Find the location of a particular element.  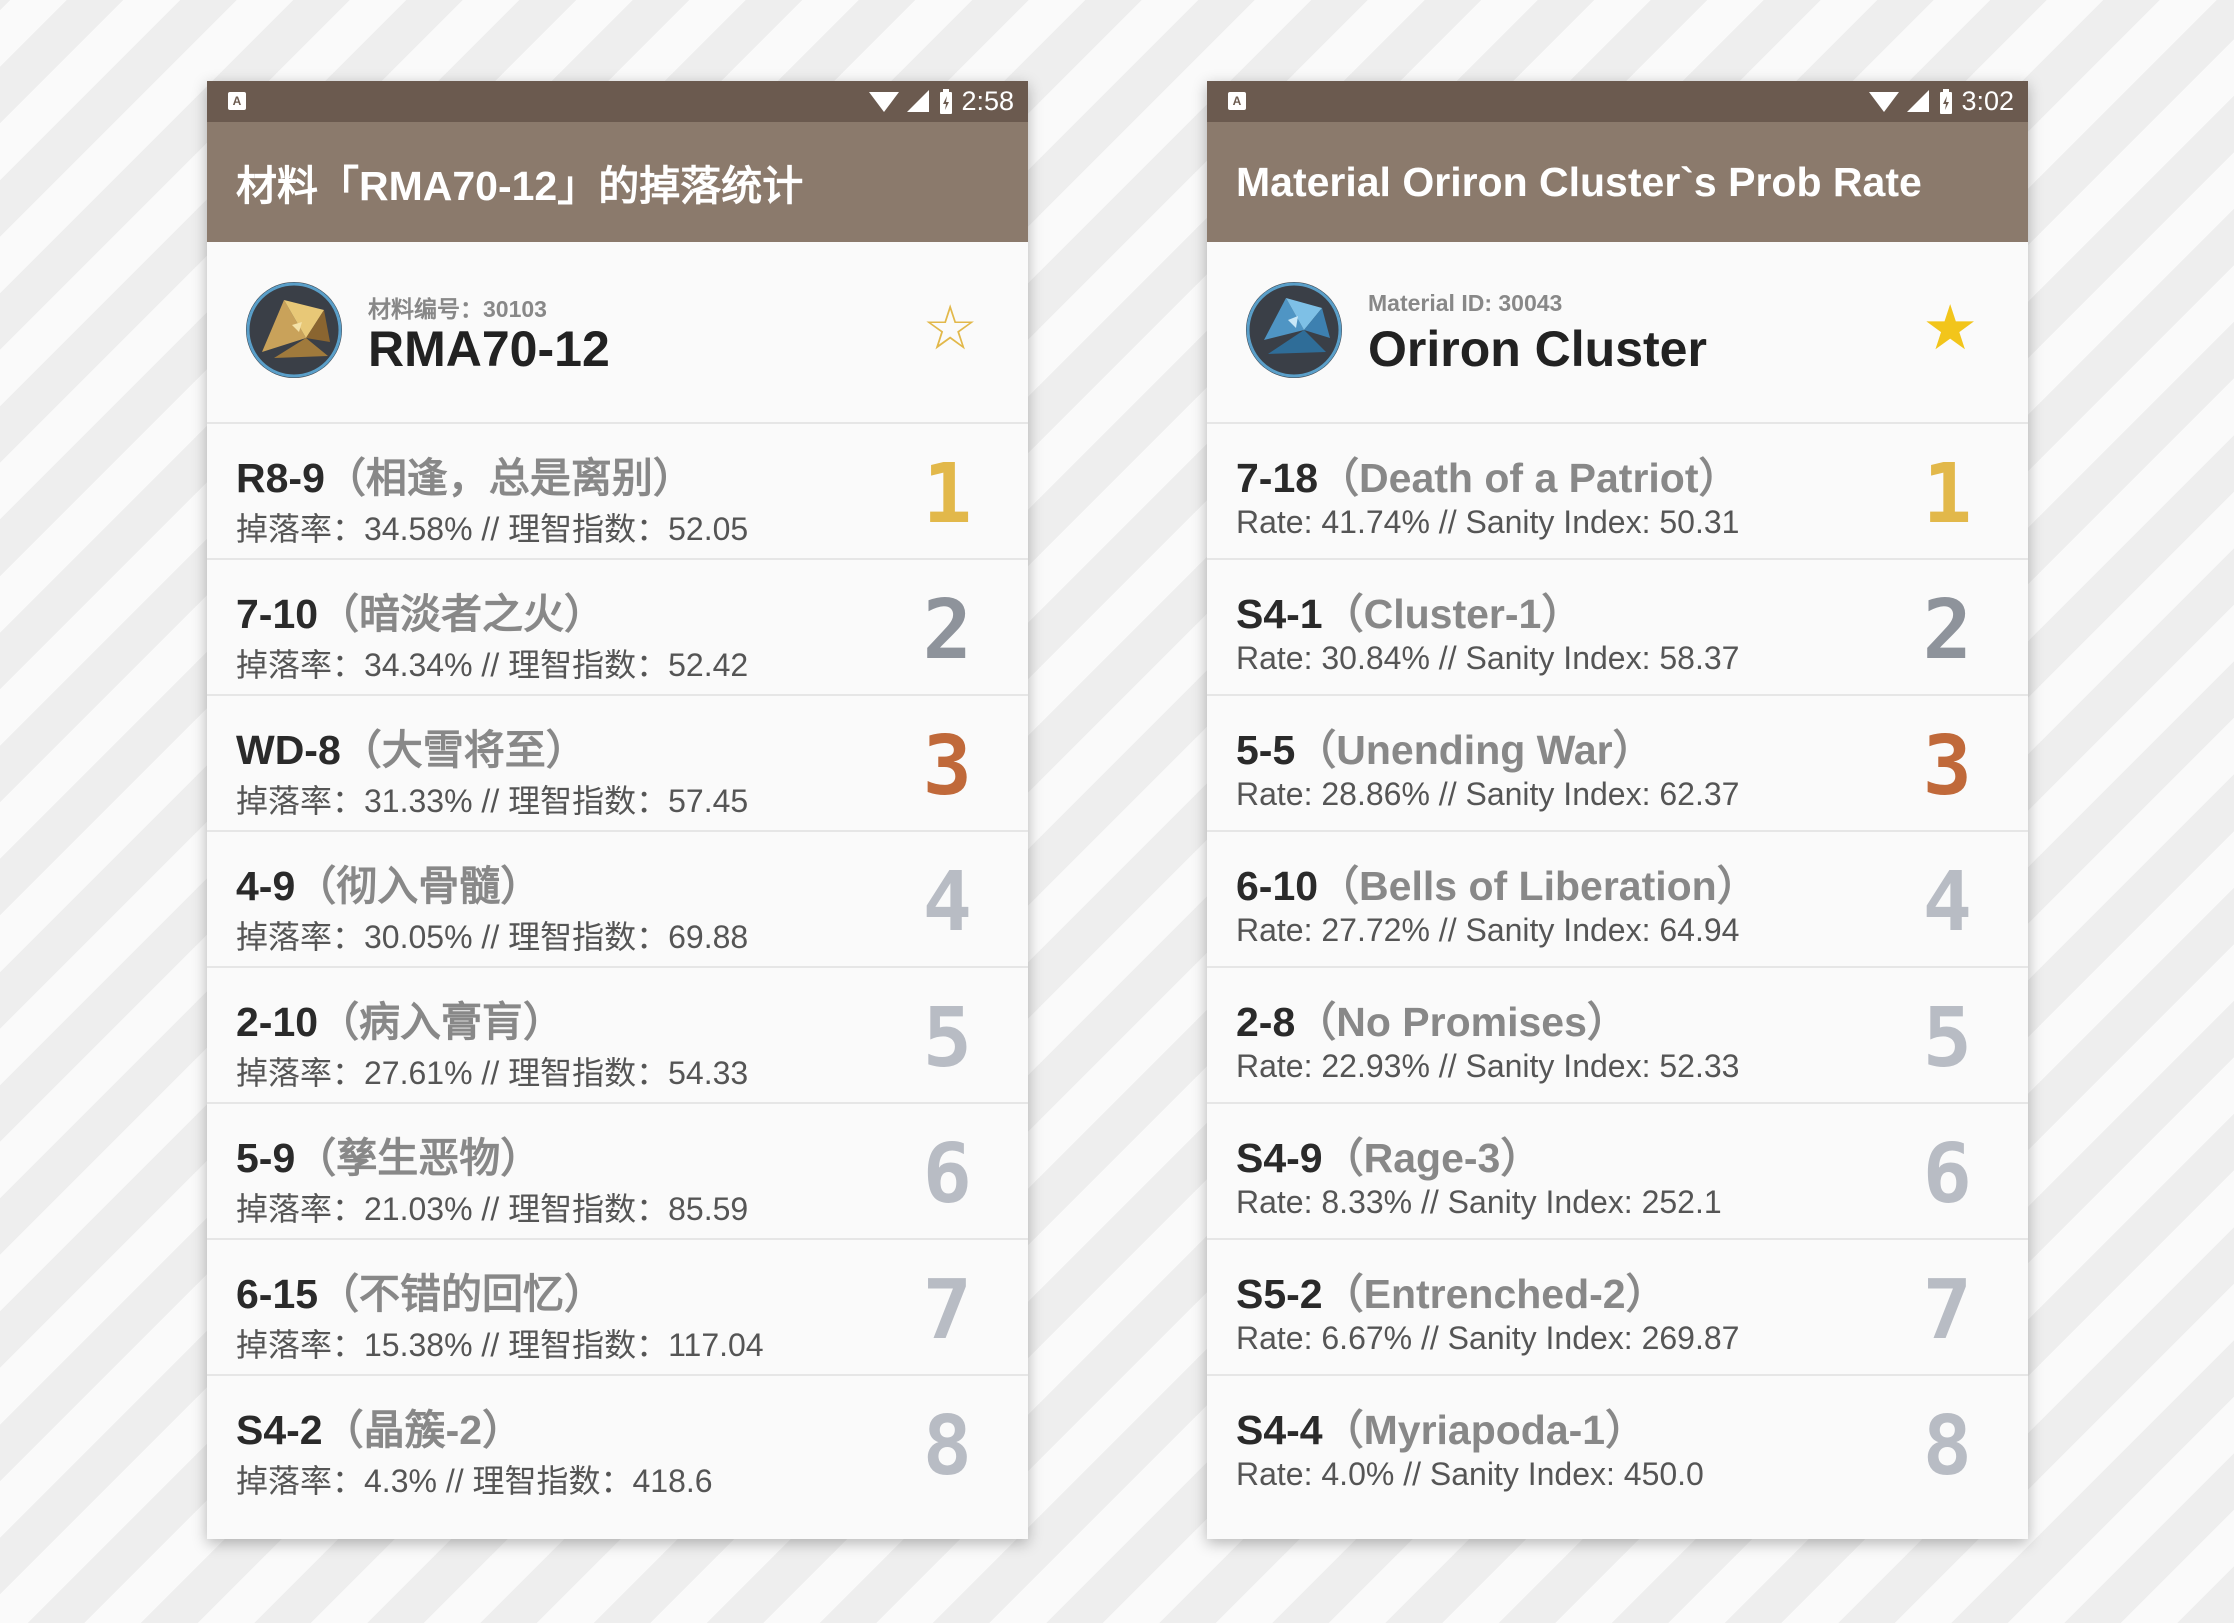

stage-title: 5-5（Unending War） is located at coordinates (1445, 746).